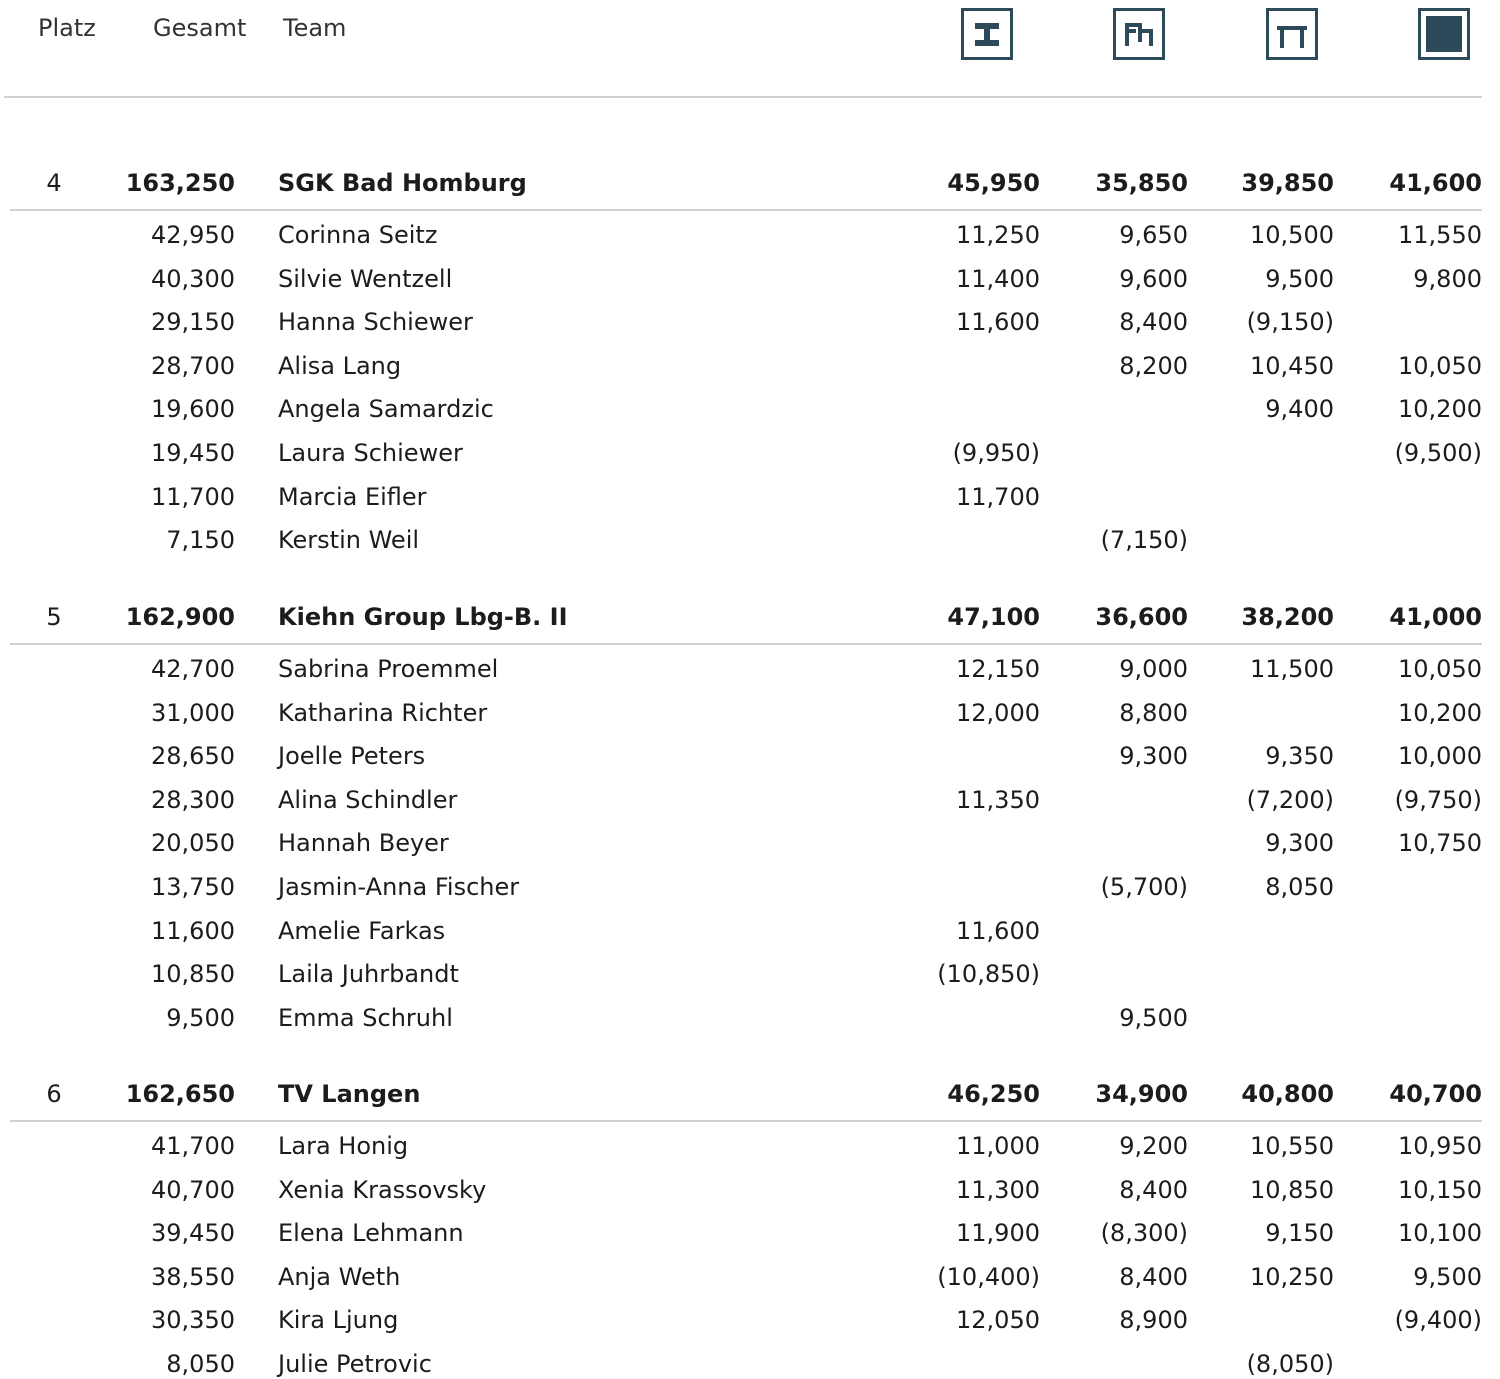  What do you see at coordinates (363, 843) in the screenshot?
I see `athlete-name: Hannah Beyer` at bounding box center [363, 843].